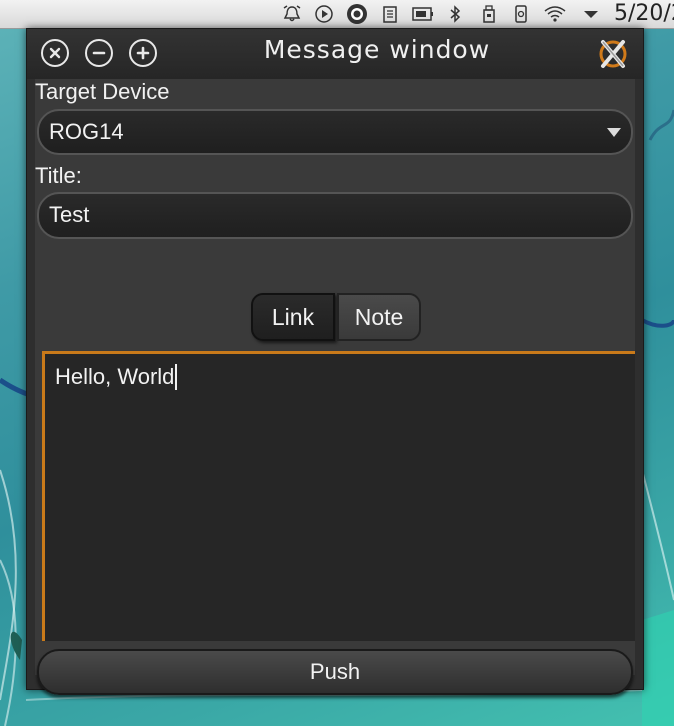 The height and width of the screenshot is (726, 674). What do you see at coordinates (455, 14) in the screenshot?
I see `bluetooth-icon` at bounding box center [455, 14].